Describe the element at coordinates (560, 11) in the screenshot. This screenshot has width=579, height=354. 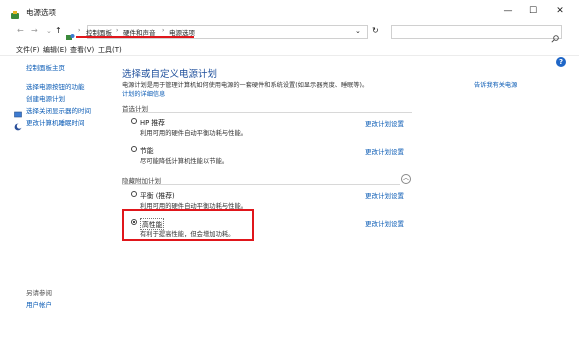
I see `close-button: ✕` at that location.